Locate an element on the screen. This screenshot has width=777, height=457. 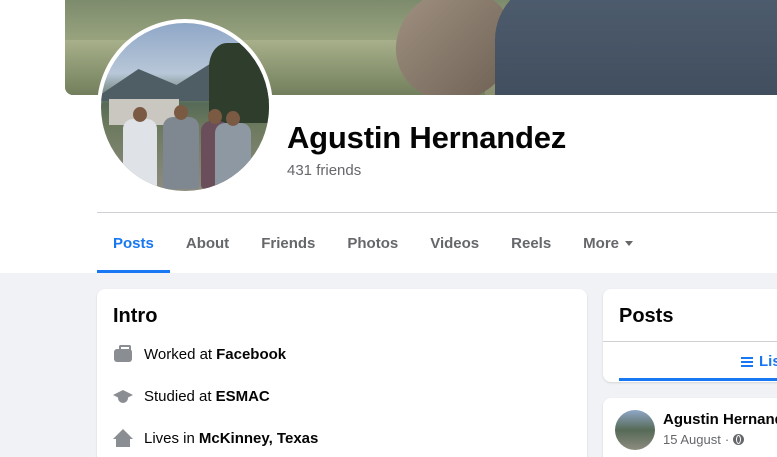
intro-work: Worked at Facebook is located at coordinates (199, 354).